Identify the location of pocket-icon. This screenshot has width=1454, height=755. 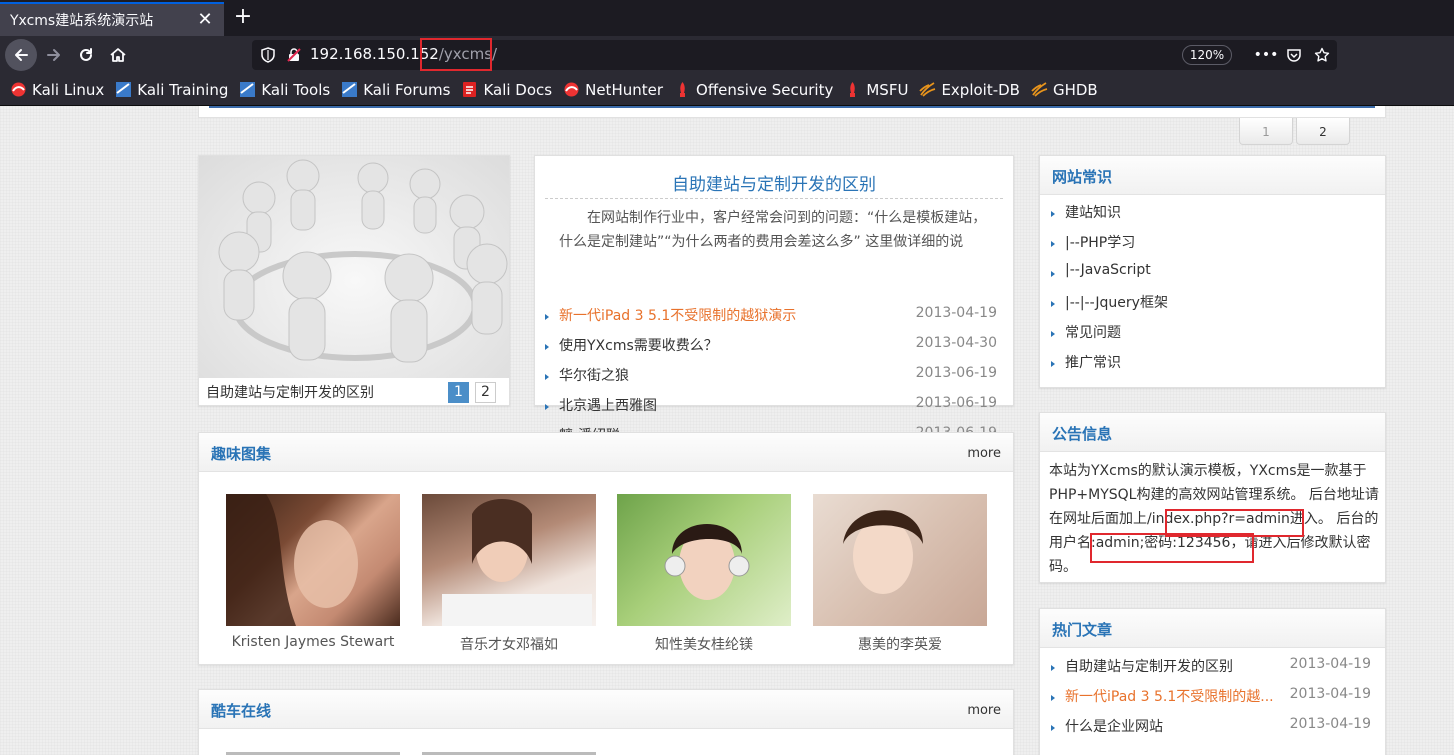
(1294, 55).